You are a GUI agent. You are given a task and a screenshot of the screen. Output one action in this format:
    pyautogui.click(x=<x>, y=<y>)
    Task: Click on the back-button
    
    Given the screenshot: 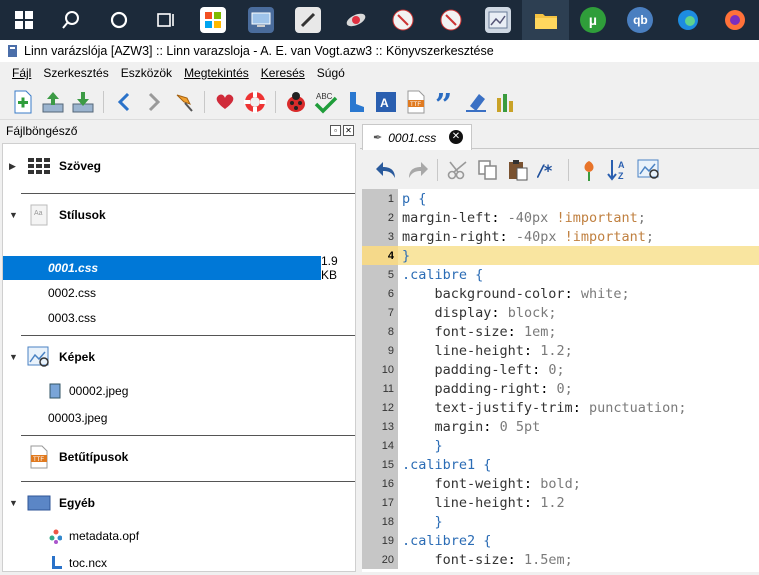 What is the action you would take?
    pyautogui.click(x=124, y=102)
    